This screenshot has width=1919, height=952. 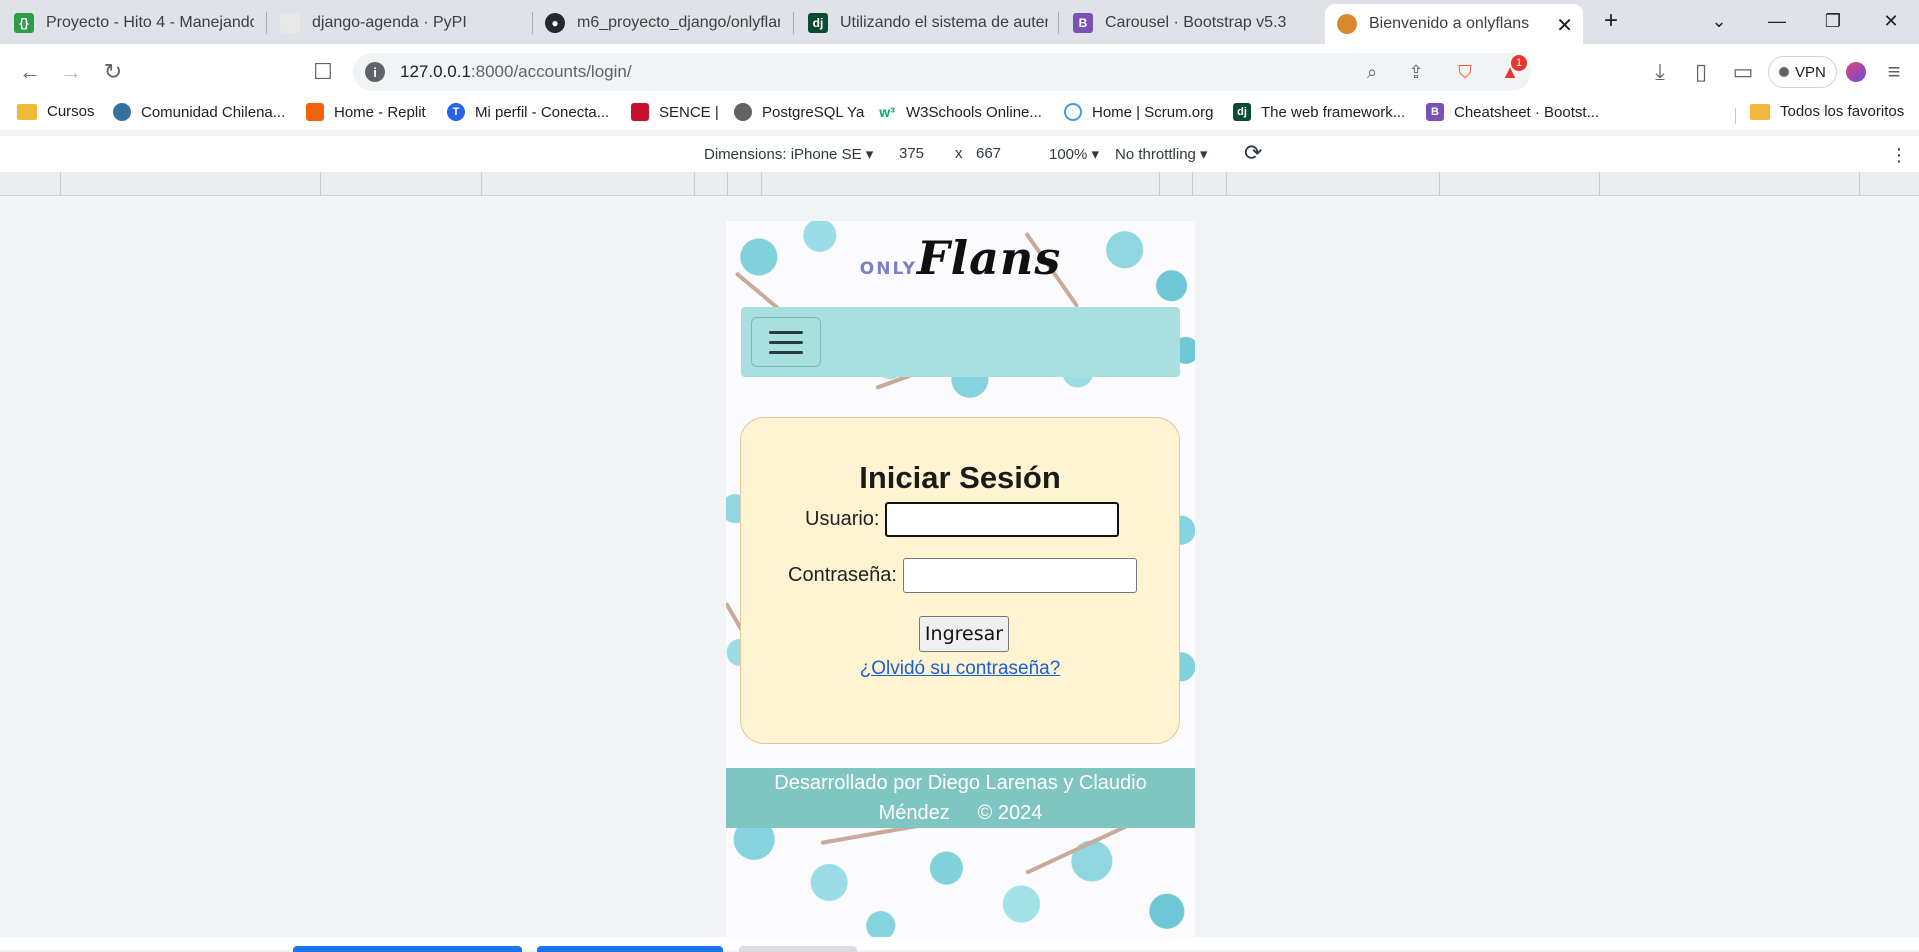 What do you see at coordinates (1833, 21) in the screenshot?
I see `restore-icon: ❐` at bounding box center [1833, 21].